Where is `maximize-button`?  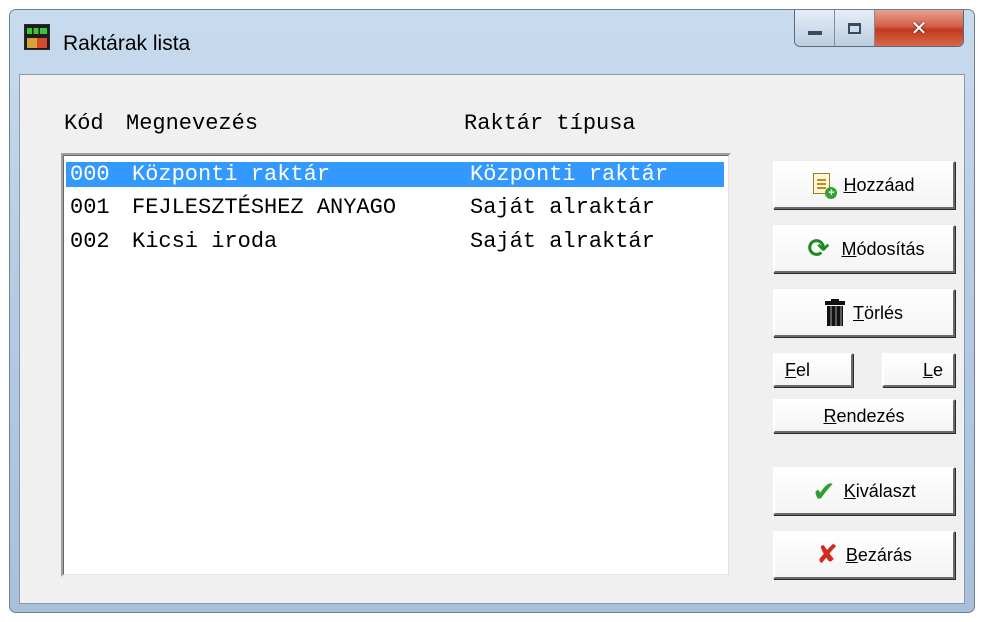
maximize-button is located at coordinates (855, 28).